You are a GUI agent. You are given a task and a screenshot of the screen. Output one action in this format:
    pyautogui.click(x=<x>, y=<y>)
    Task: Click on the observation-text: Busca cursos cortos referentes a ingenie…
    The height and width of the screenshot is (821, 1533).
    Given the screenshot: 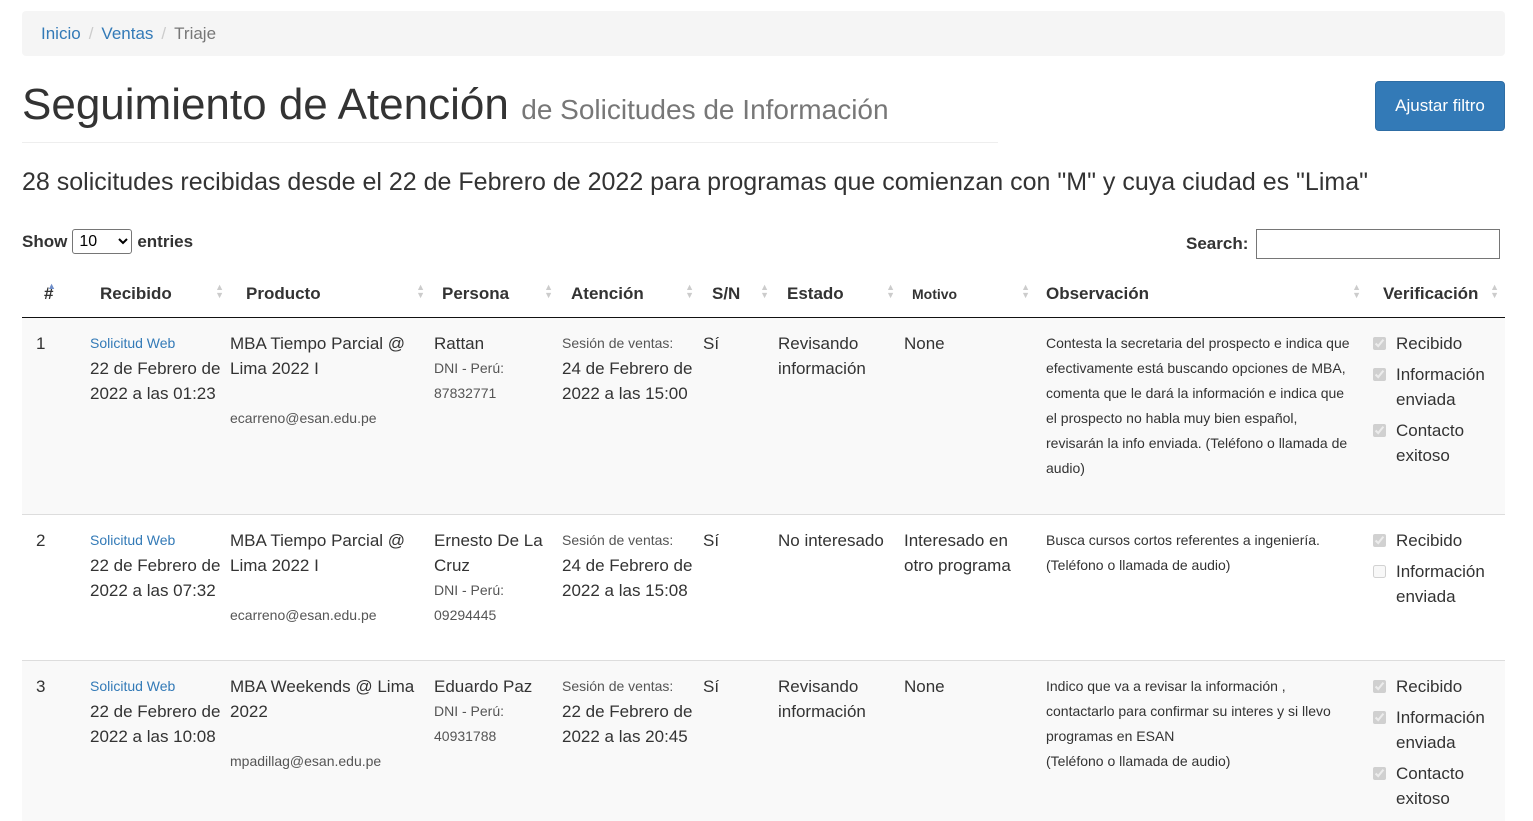 What is the action you would take?
    pyautogui.click(x=1201, y=587)
    